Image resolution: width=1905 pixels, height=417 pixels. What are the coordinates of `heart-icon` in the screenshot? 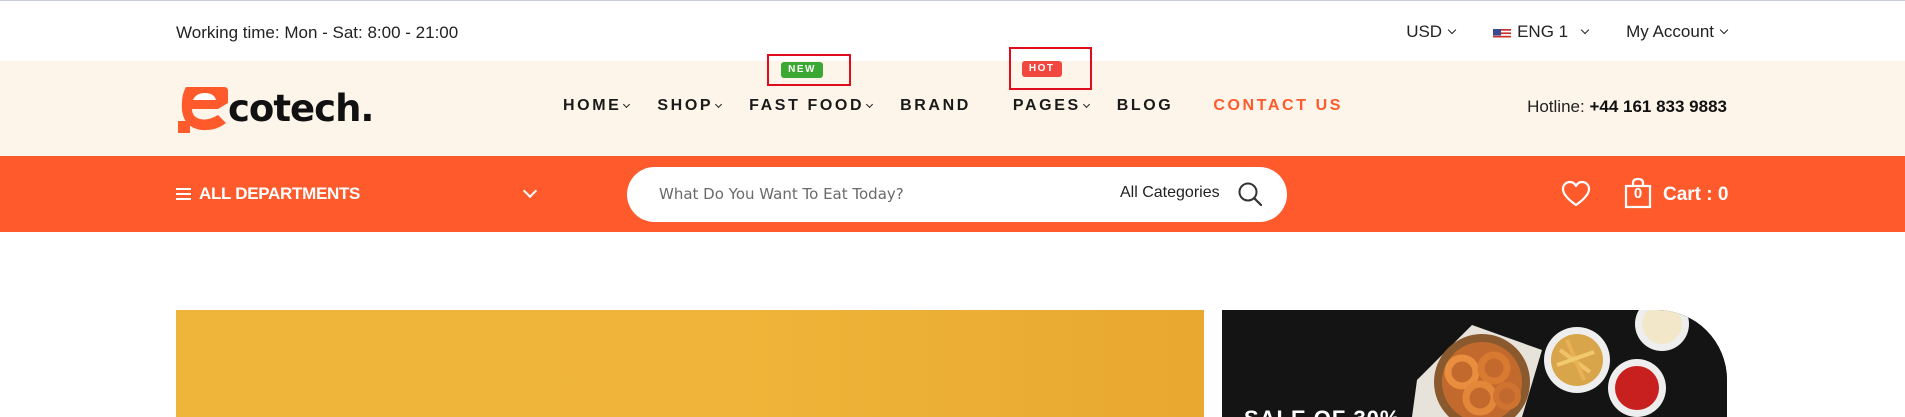 It's located at (1576, 194).